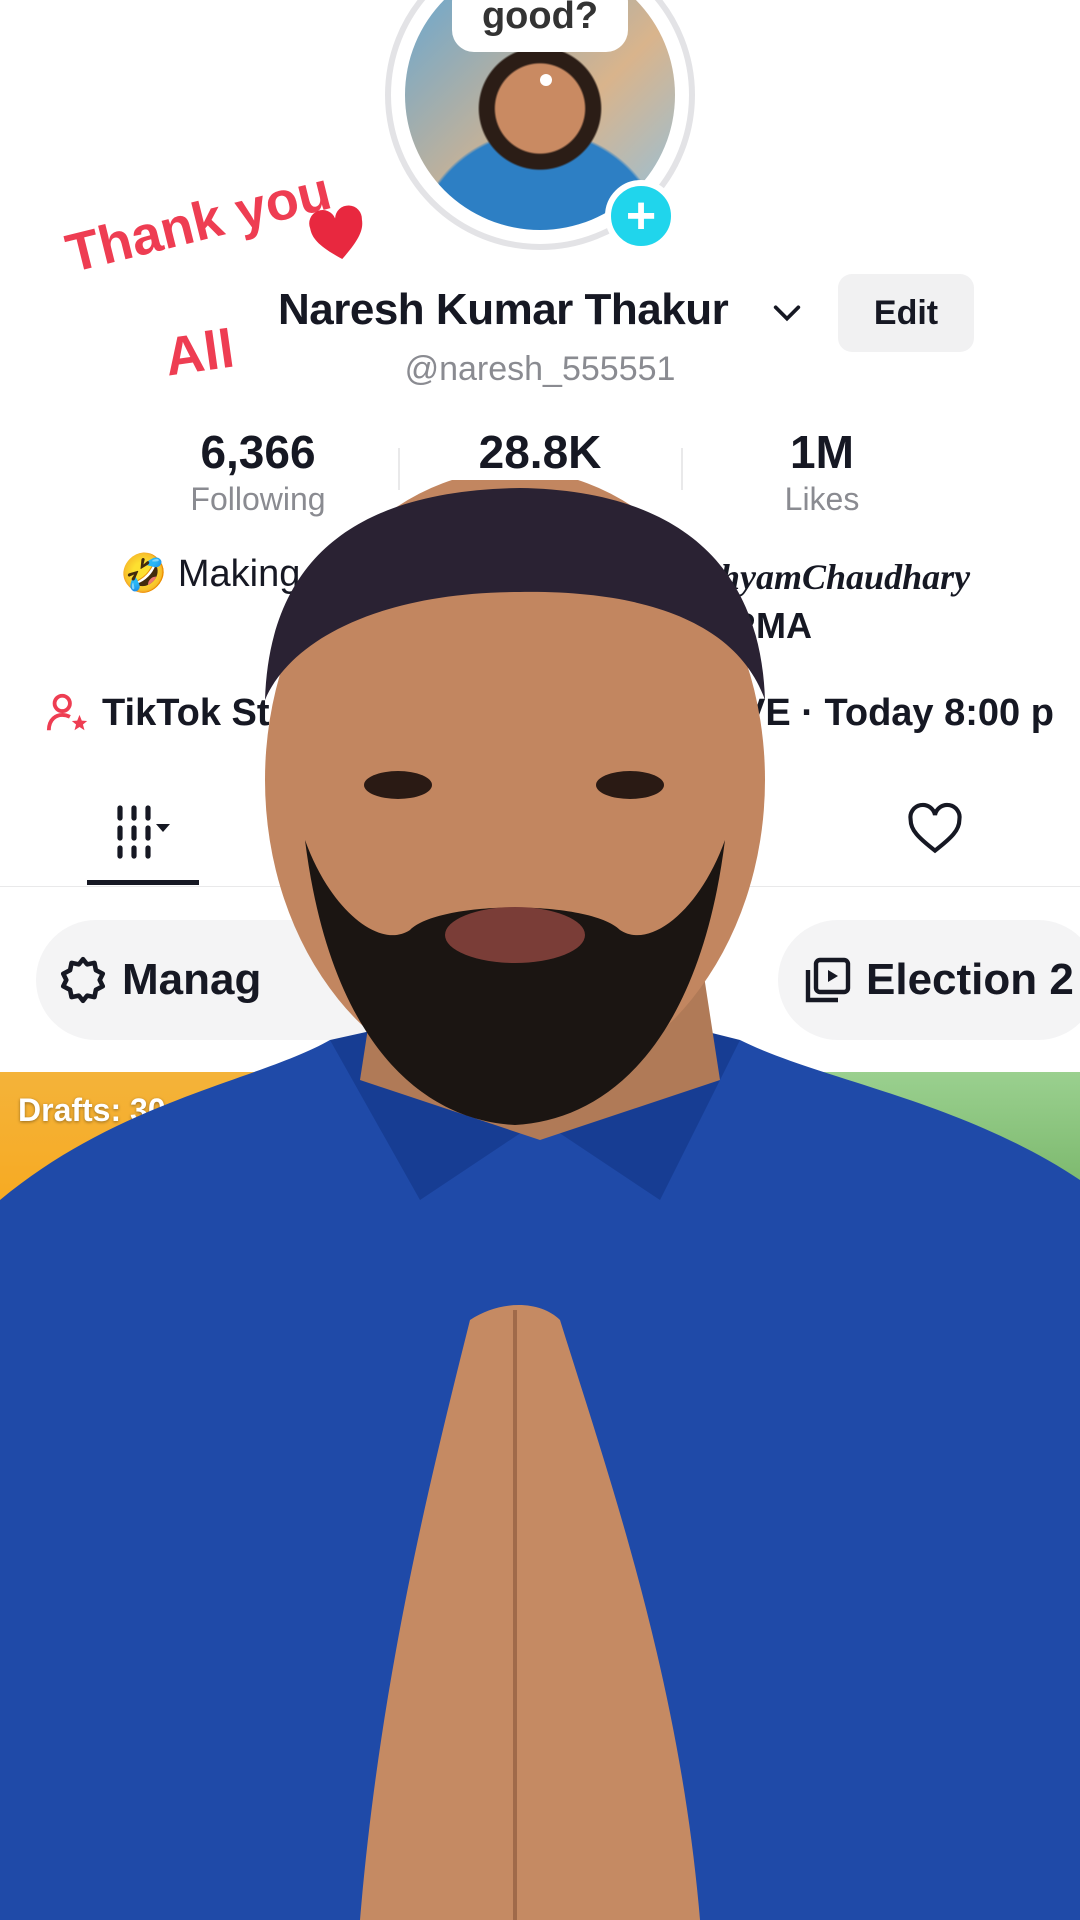  Describe the element at coordinates (540, 369) in the screenshot. I see `profile-handle: @naresh_555551` at that location.